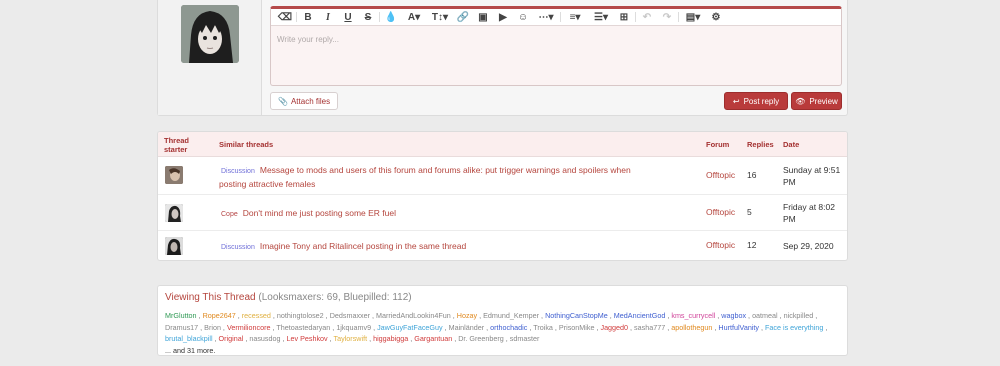 Image resolution: width=1000 pixels, height=366 pixels. What do you see at coordinates (414, 17) in the screenshot?
I see `font-family-icon: A▾` at bounding box center [414, 17].